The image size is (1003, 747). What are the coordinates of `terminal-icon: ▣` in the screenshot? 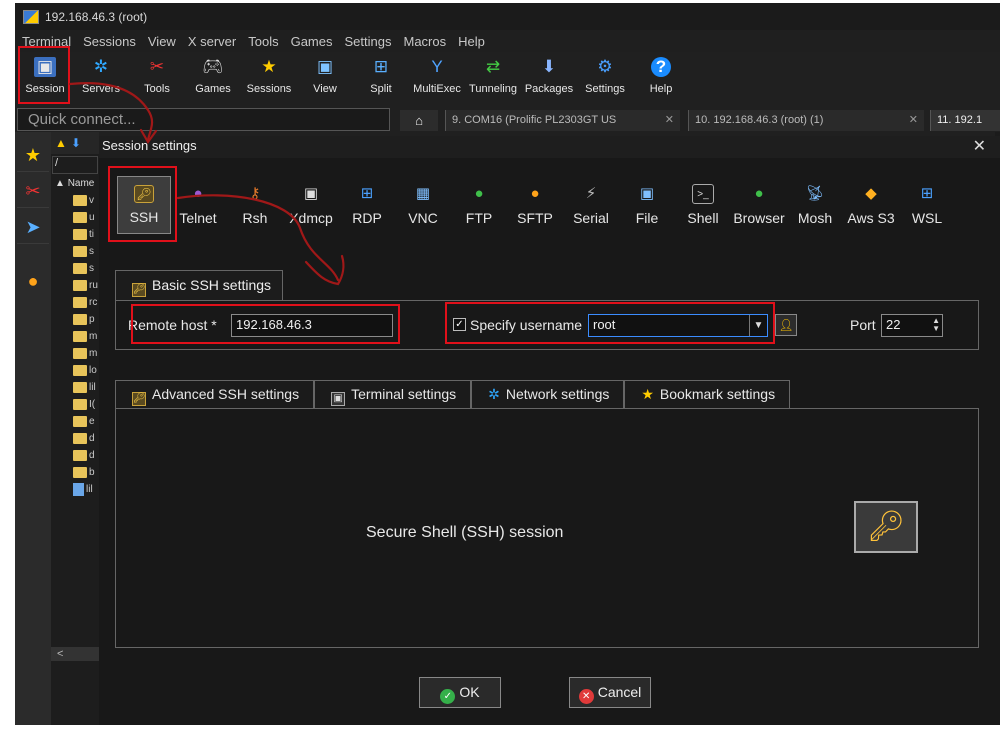 It's located at (338, 399).